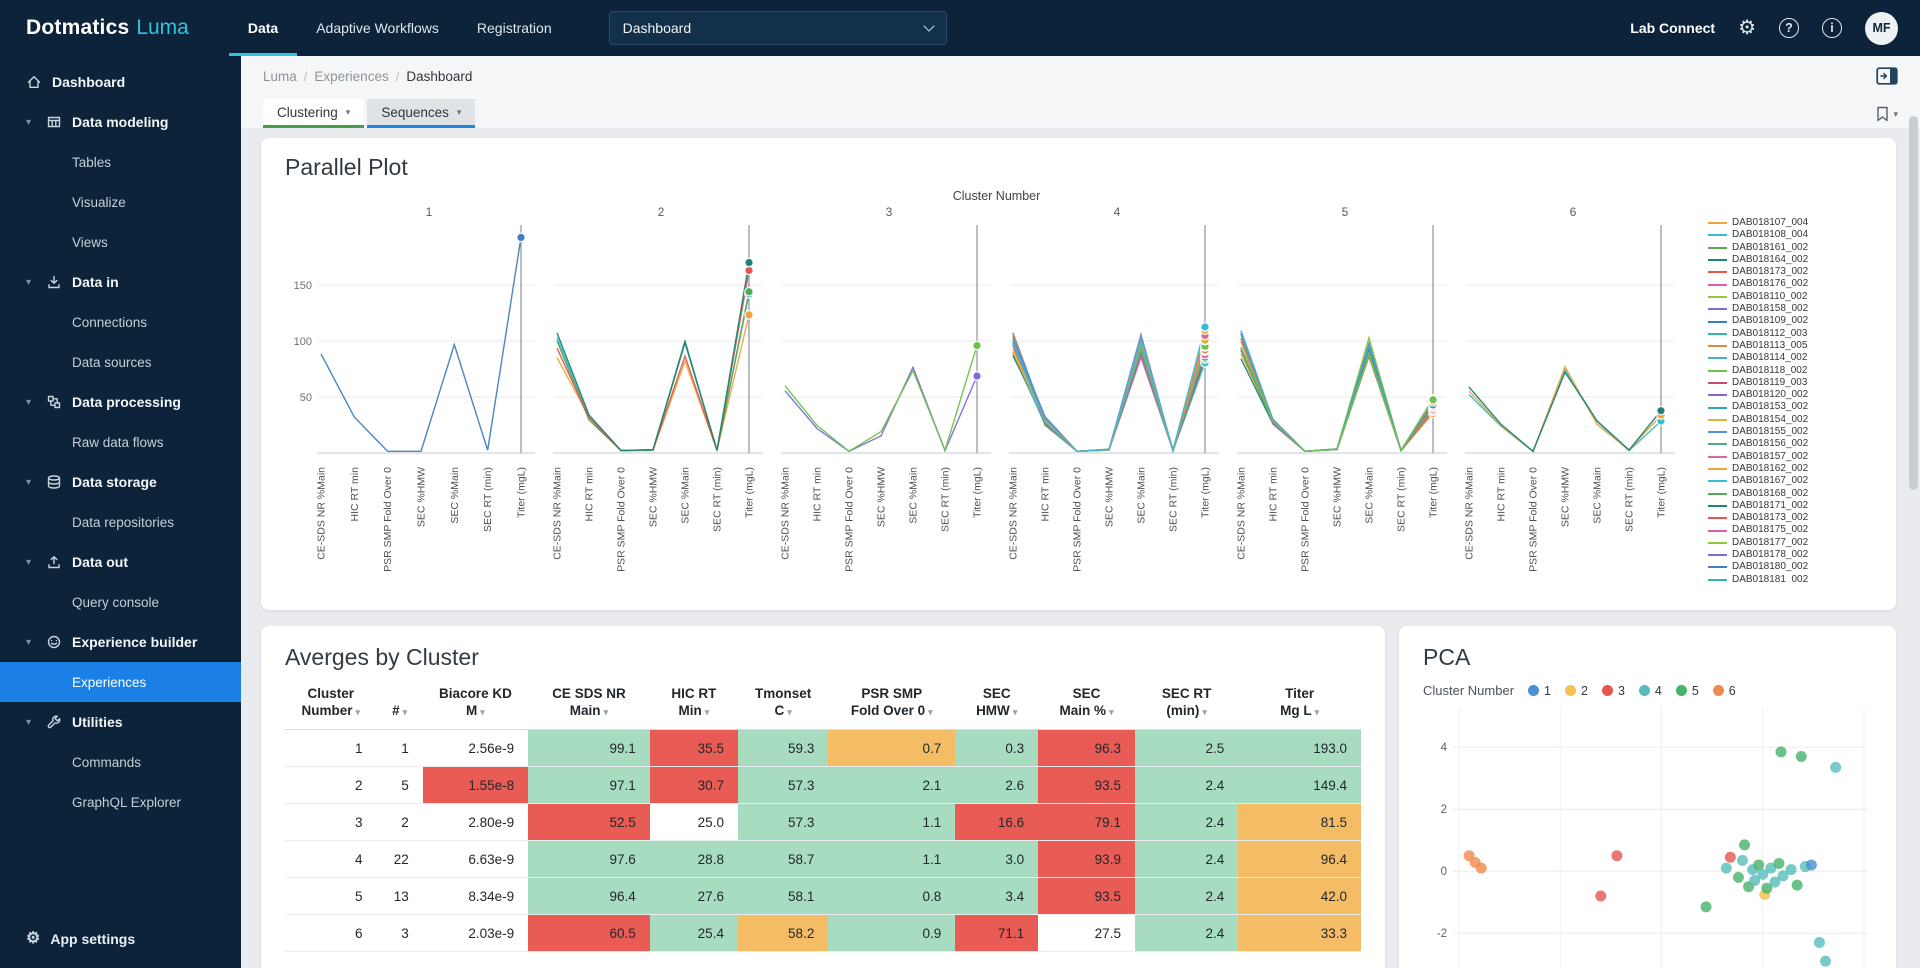 The image size is (1920, 968). I want to click on legend-item: DAB018120_002, so click(1792, 395).